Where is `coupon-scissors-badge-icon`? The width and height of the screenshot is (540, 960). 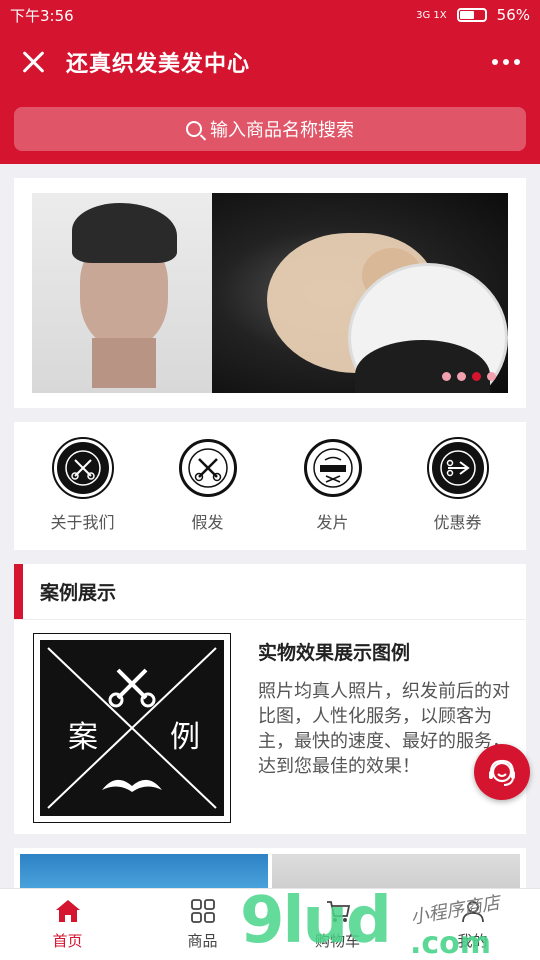 coupon-scissors-badge-icon is located at coordinates (457, 468).